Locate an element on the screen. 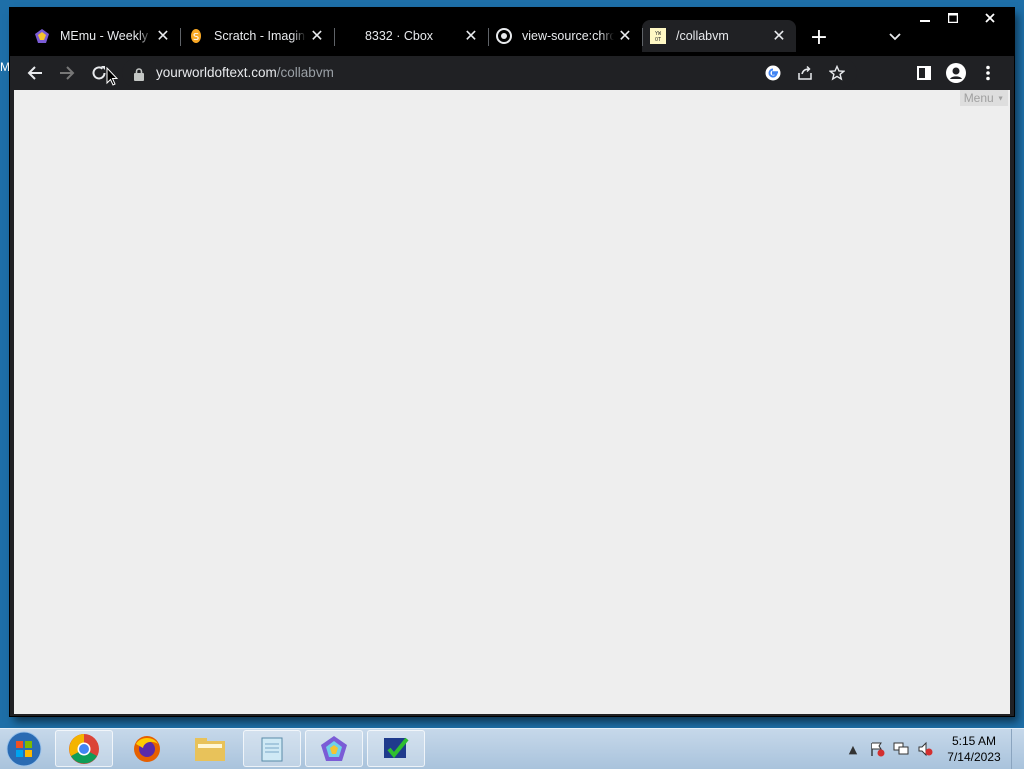  close-window-button is located at coordinates (990, 18).